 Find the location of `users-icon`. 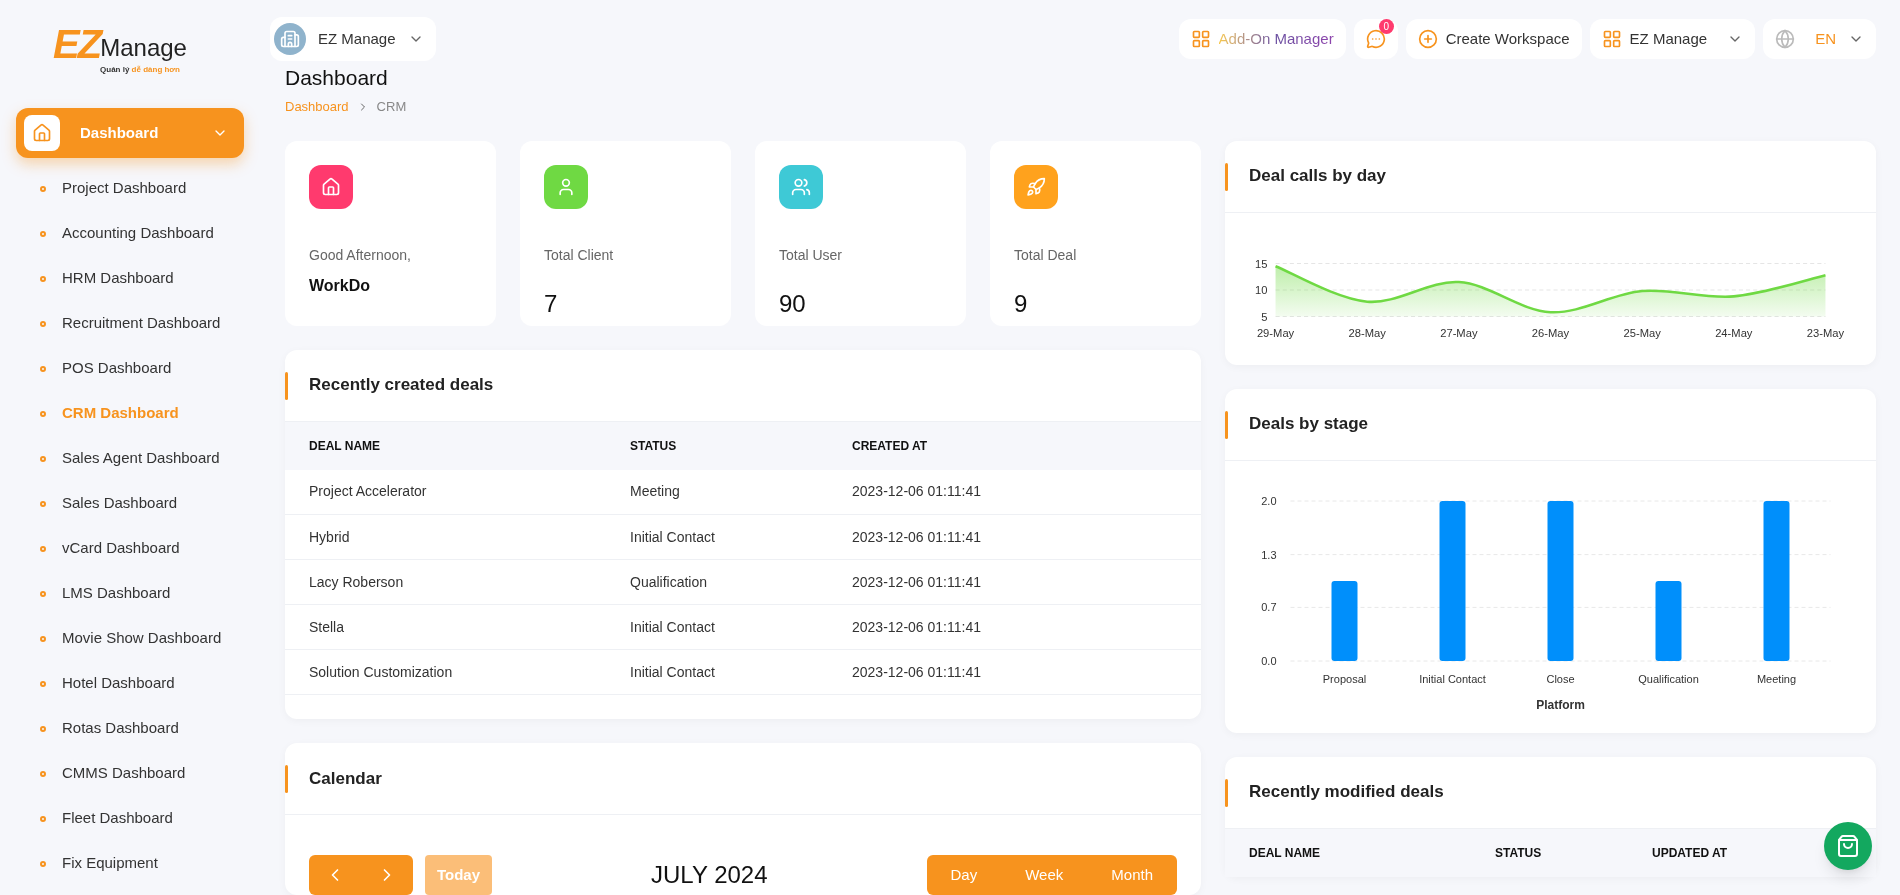

users-icon is located at coordinates (801, 186).